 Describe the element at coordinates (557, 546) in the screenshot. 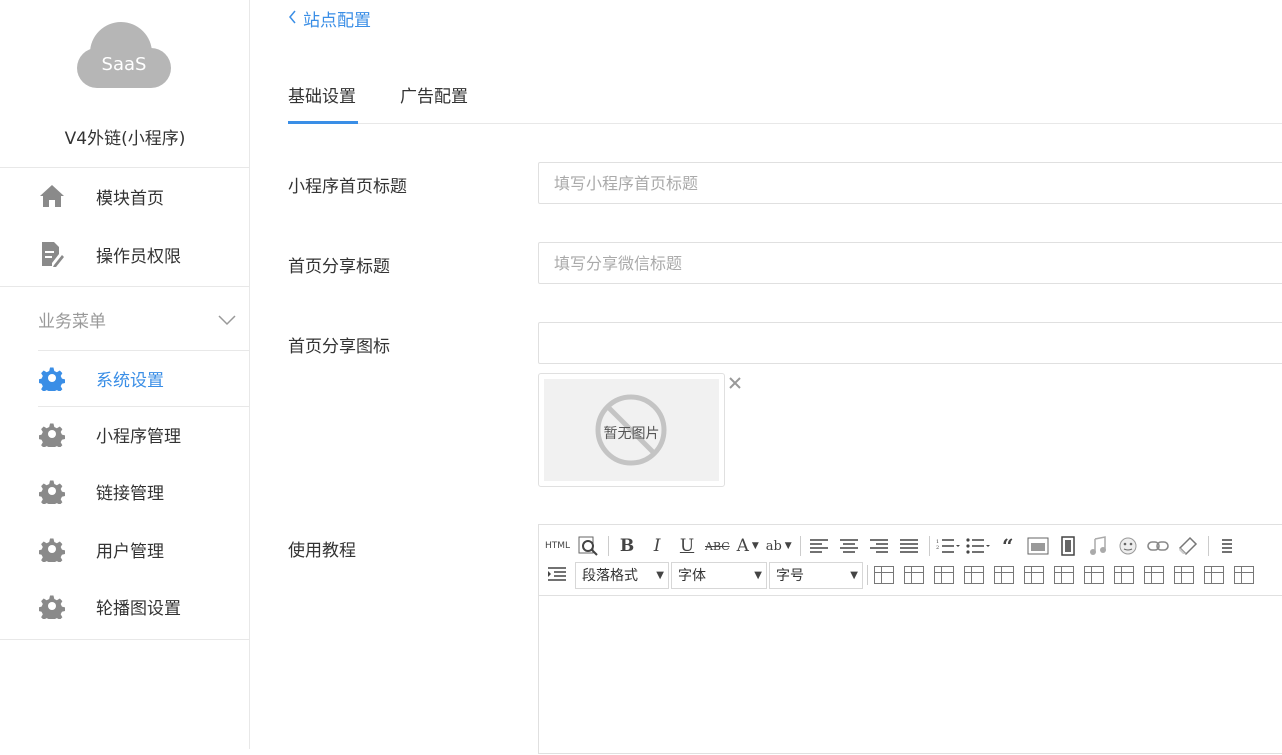

I see `html-source-button: HTML` at that location.